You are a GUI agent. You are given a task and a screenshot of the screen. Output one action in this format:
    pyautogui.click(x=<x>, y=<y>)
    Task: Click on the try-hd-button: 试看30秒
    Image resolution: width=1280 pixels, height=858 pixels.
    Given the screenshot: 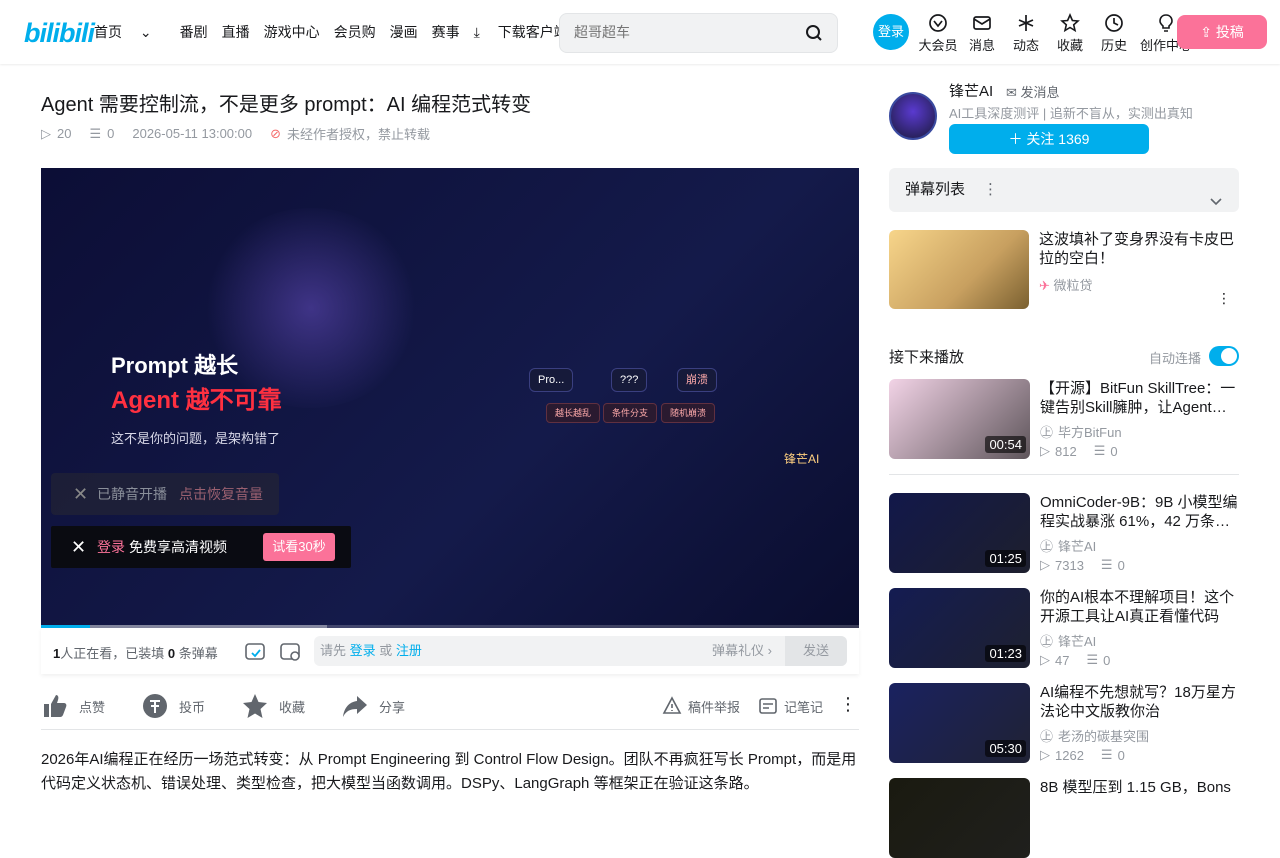 What is the action you would take?
    pyautogui.click(x=299, y=547)
    